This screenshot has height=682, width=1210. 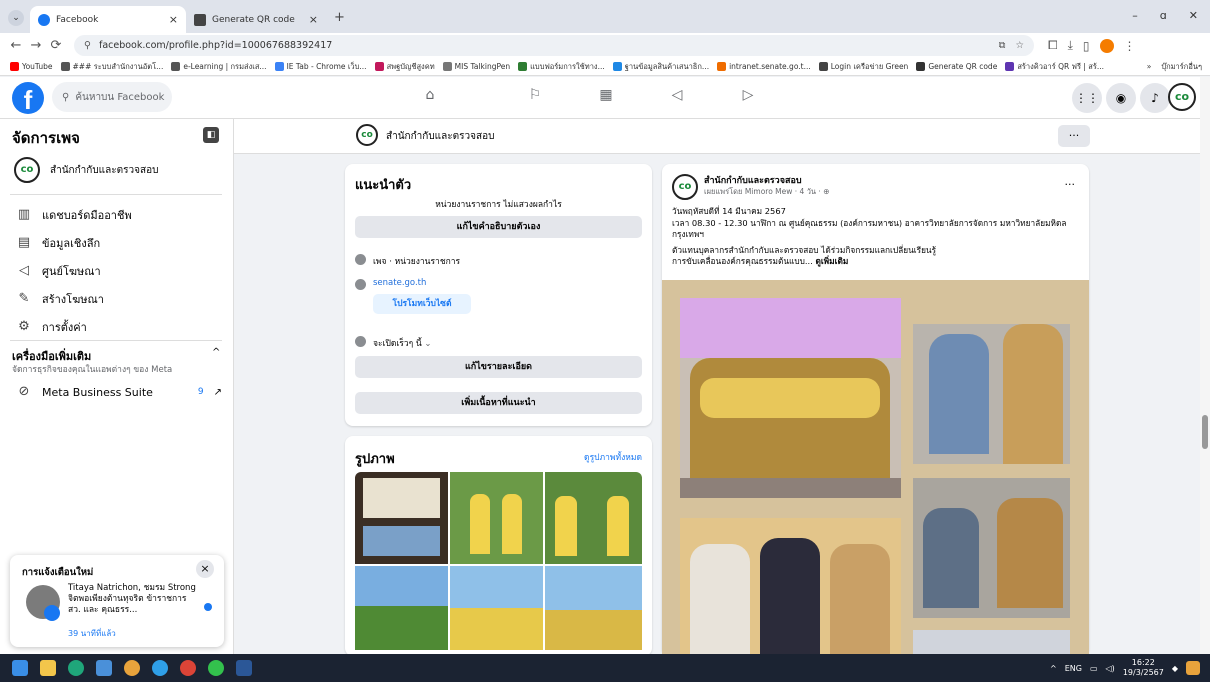 I want to click on restore-button: ɑ, so click(x=1163, y=15).